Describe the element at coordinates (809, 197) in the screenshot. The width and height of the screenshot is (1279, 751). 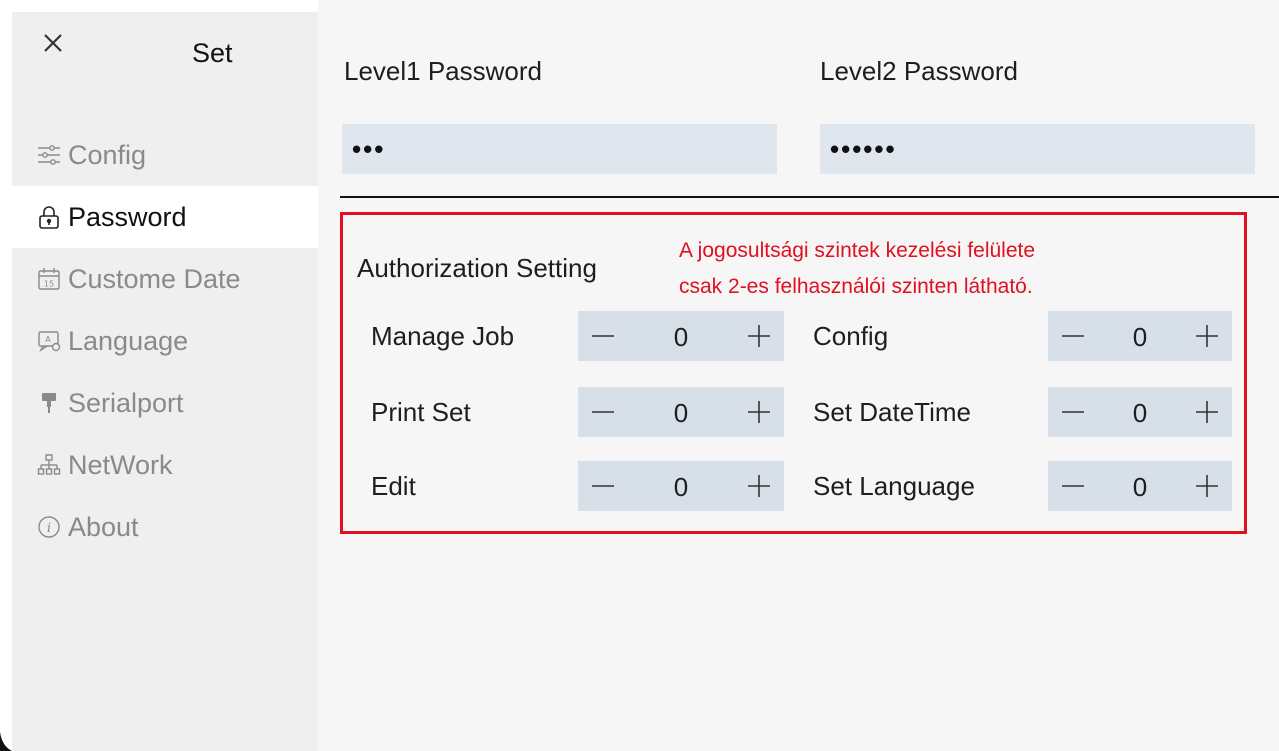
I see `divider` at that location.